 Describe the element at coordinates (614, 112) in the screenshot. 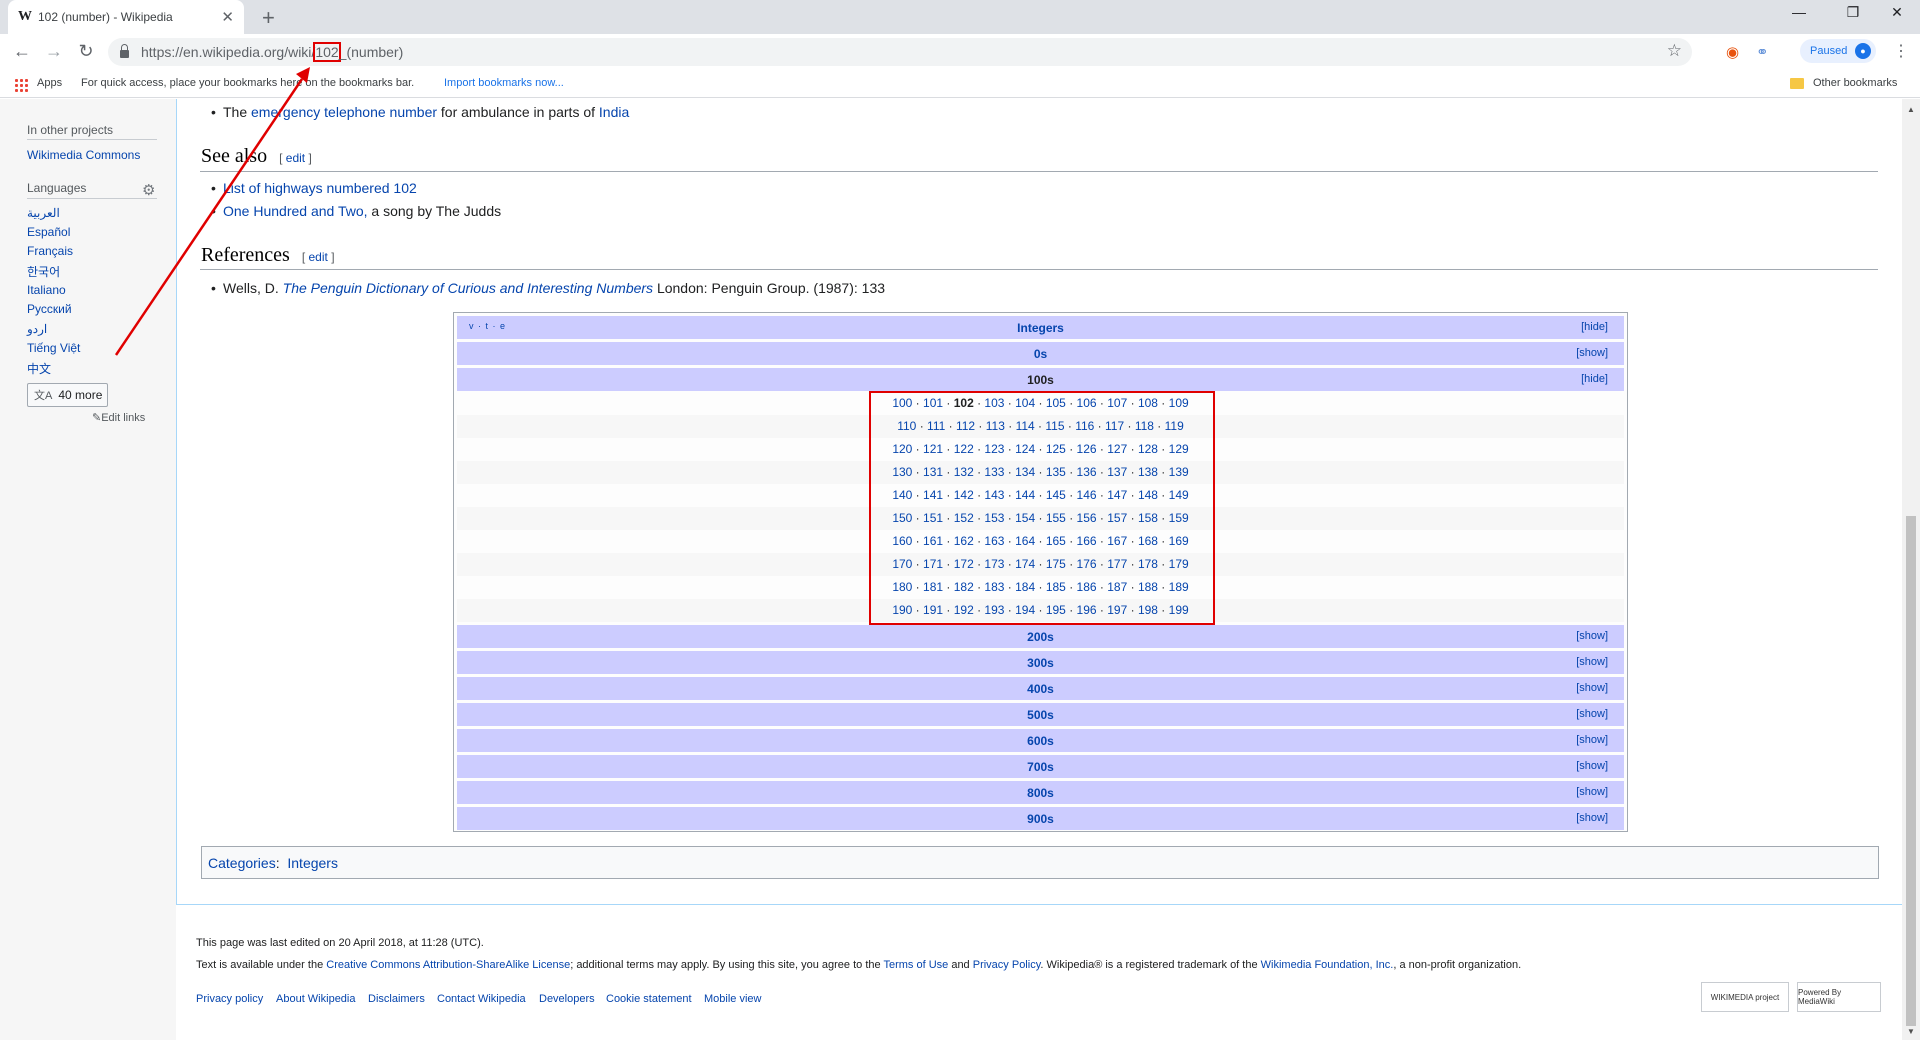

I see `india-link: India` at that location.